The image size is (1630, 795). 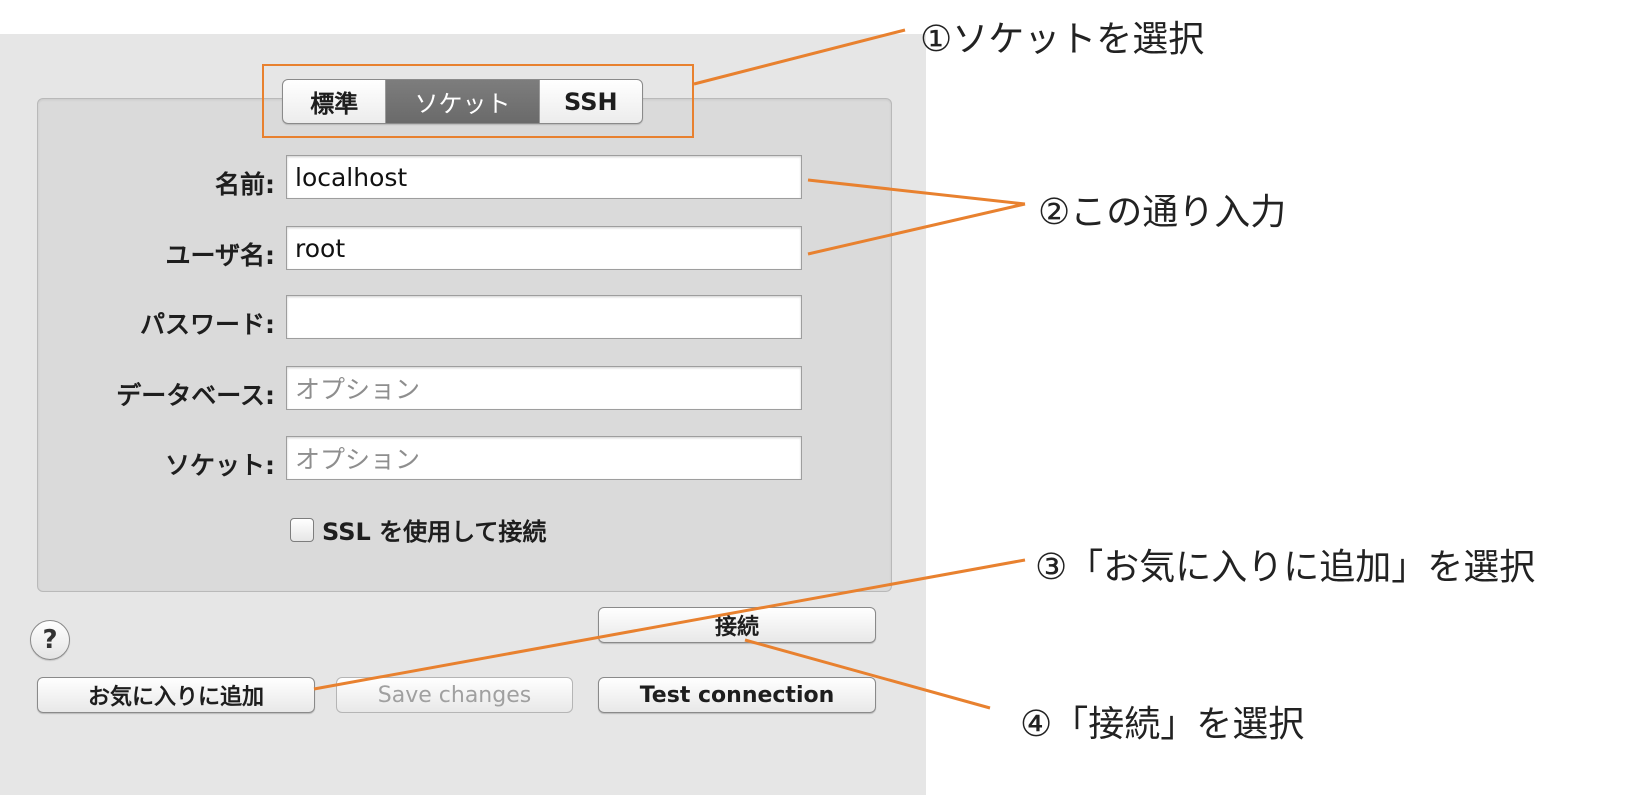 What do you see at coordinates (1162, 212) in the screenshot?
I see `annotation-step2: ②この通り入力` at bounding box center [1162, 212].